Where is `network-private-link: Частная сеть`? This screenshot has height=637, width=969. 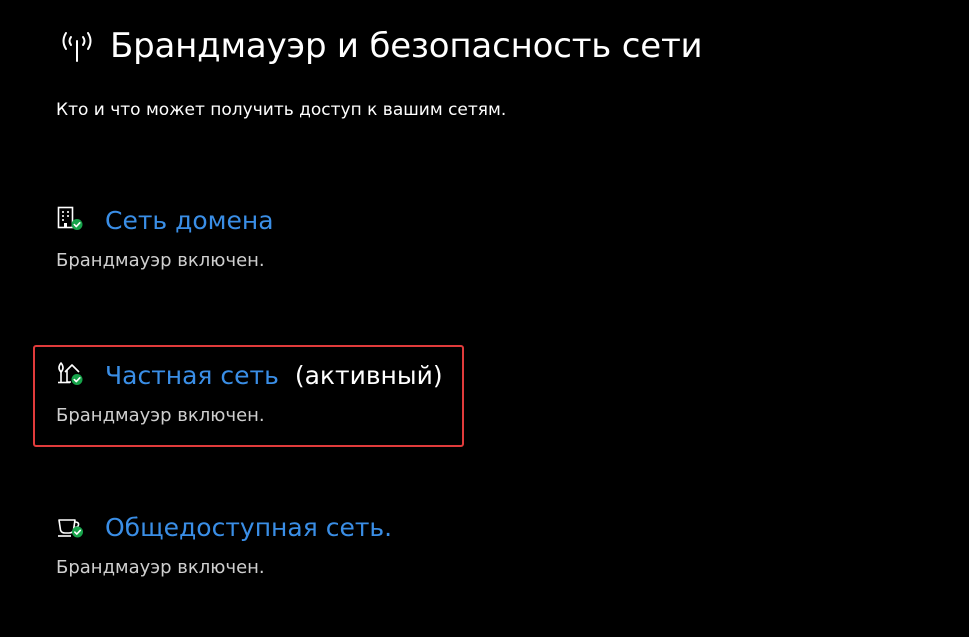
network-private-link: Частная сеть is located at coordinates (192, 375).